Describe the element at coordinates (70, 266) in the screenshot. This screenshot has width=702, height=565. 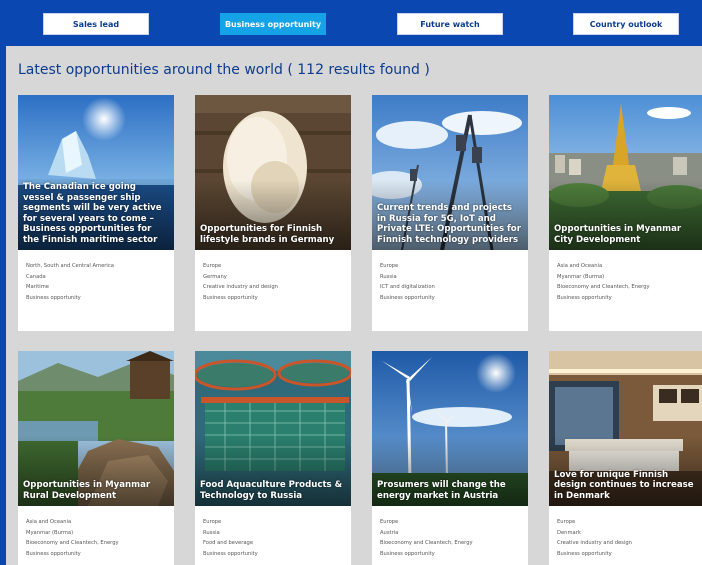
I see `card-region: North, South and Central America` at that location.